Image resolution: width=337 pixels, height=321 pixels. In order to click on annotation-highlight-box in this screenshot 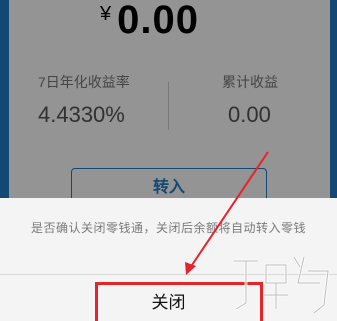, I will do `click(179, 301)`.